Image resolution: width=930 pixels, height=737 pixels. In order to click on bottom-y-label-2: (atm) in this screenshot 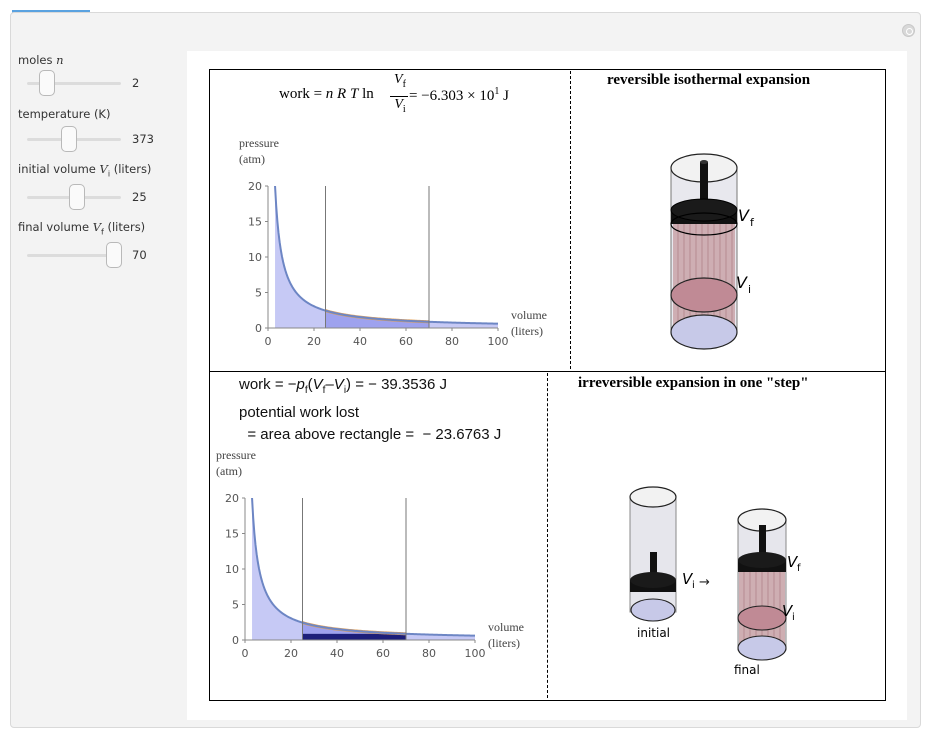, I will do `click(229, 471)`.